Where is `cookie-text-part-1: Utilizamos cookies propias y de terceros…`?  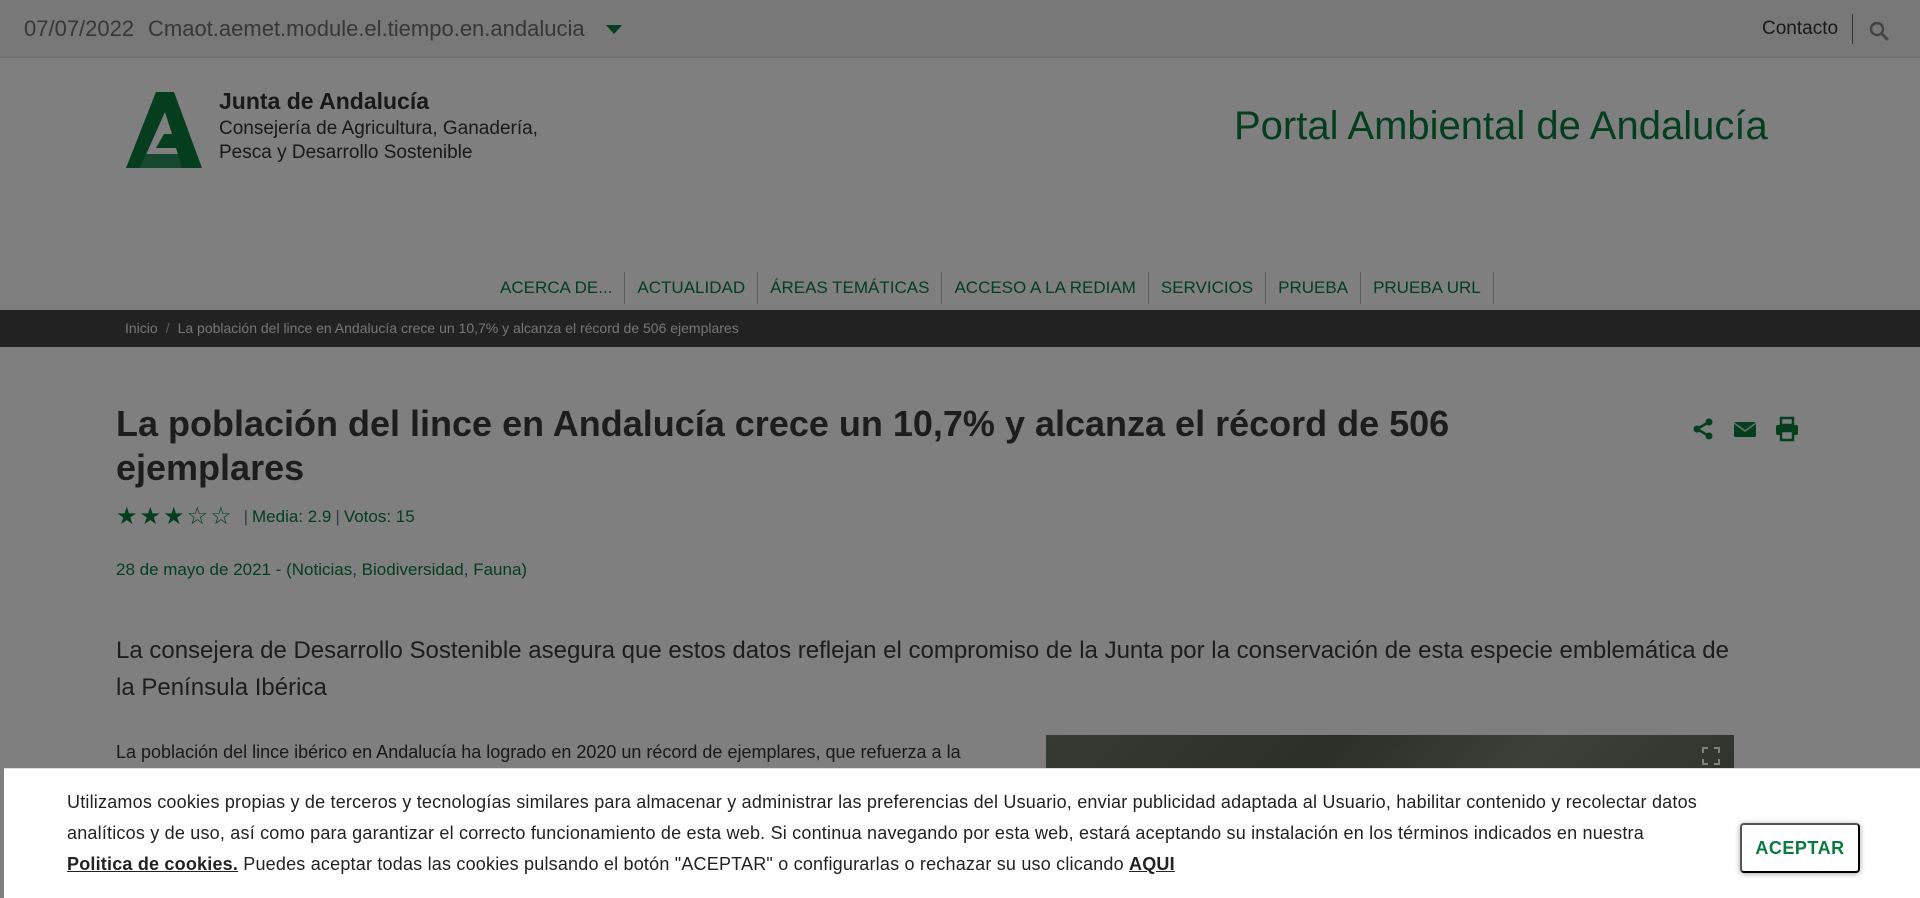
cookie-text-part-1: Utilizamos cookies propias y de terceros… is located at coordinates (882, 817).